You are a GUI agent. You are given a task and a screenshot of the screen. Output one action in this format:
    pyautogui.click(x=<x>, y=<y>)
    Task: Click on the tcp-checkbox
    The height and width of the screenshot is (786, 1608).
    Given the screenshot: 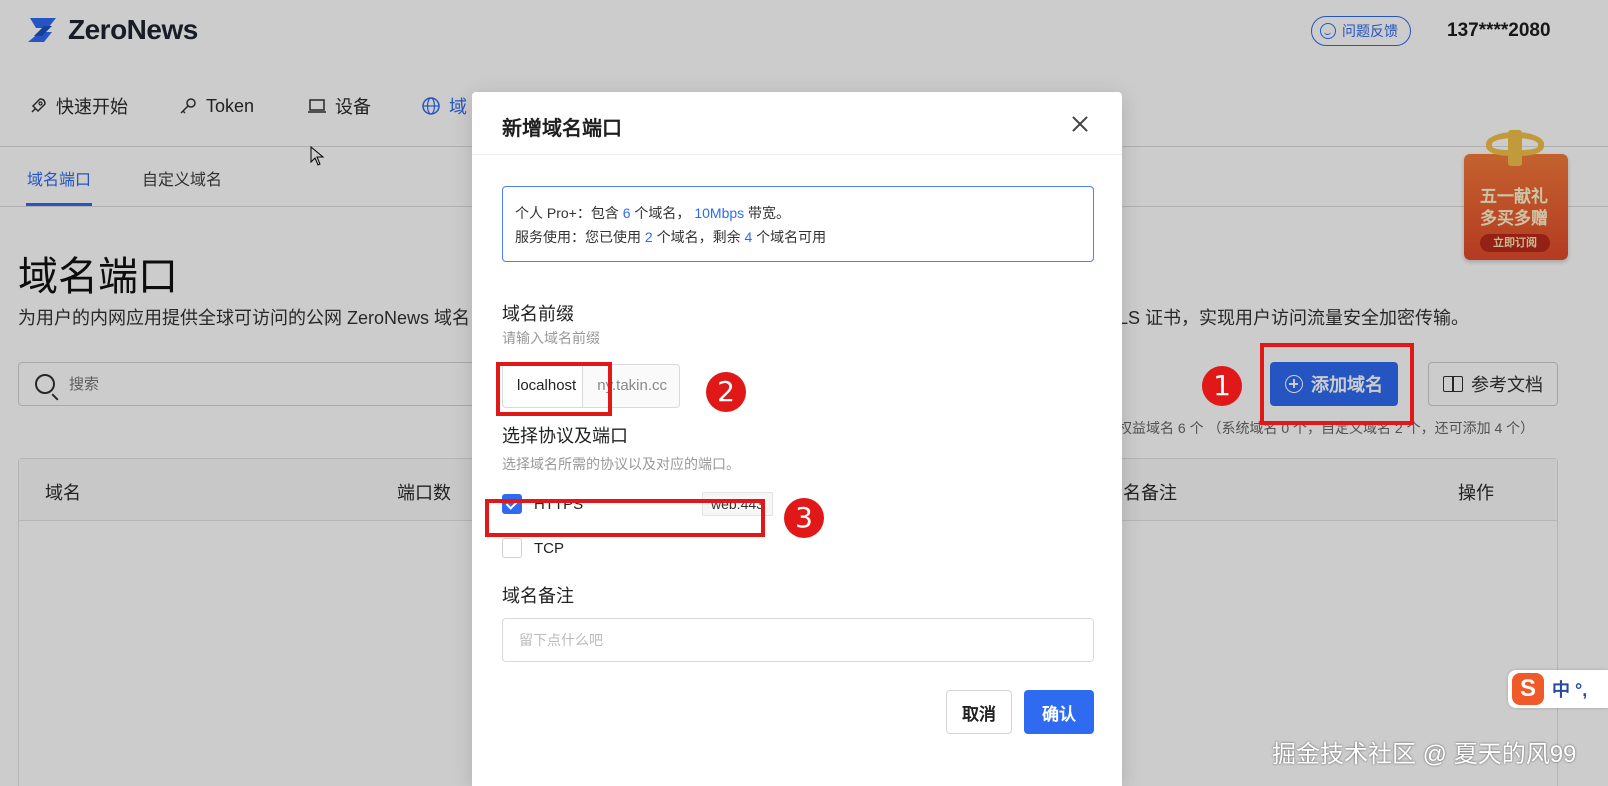 What is the action you would take?
    pyautogui.click(x=512, y=548)
    